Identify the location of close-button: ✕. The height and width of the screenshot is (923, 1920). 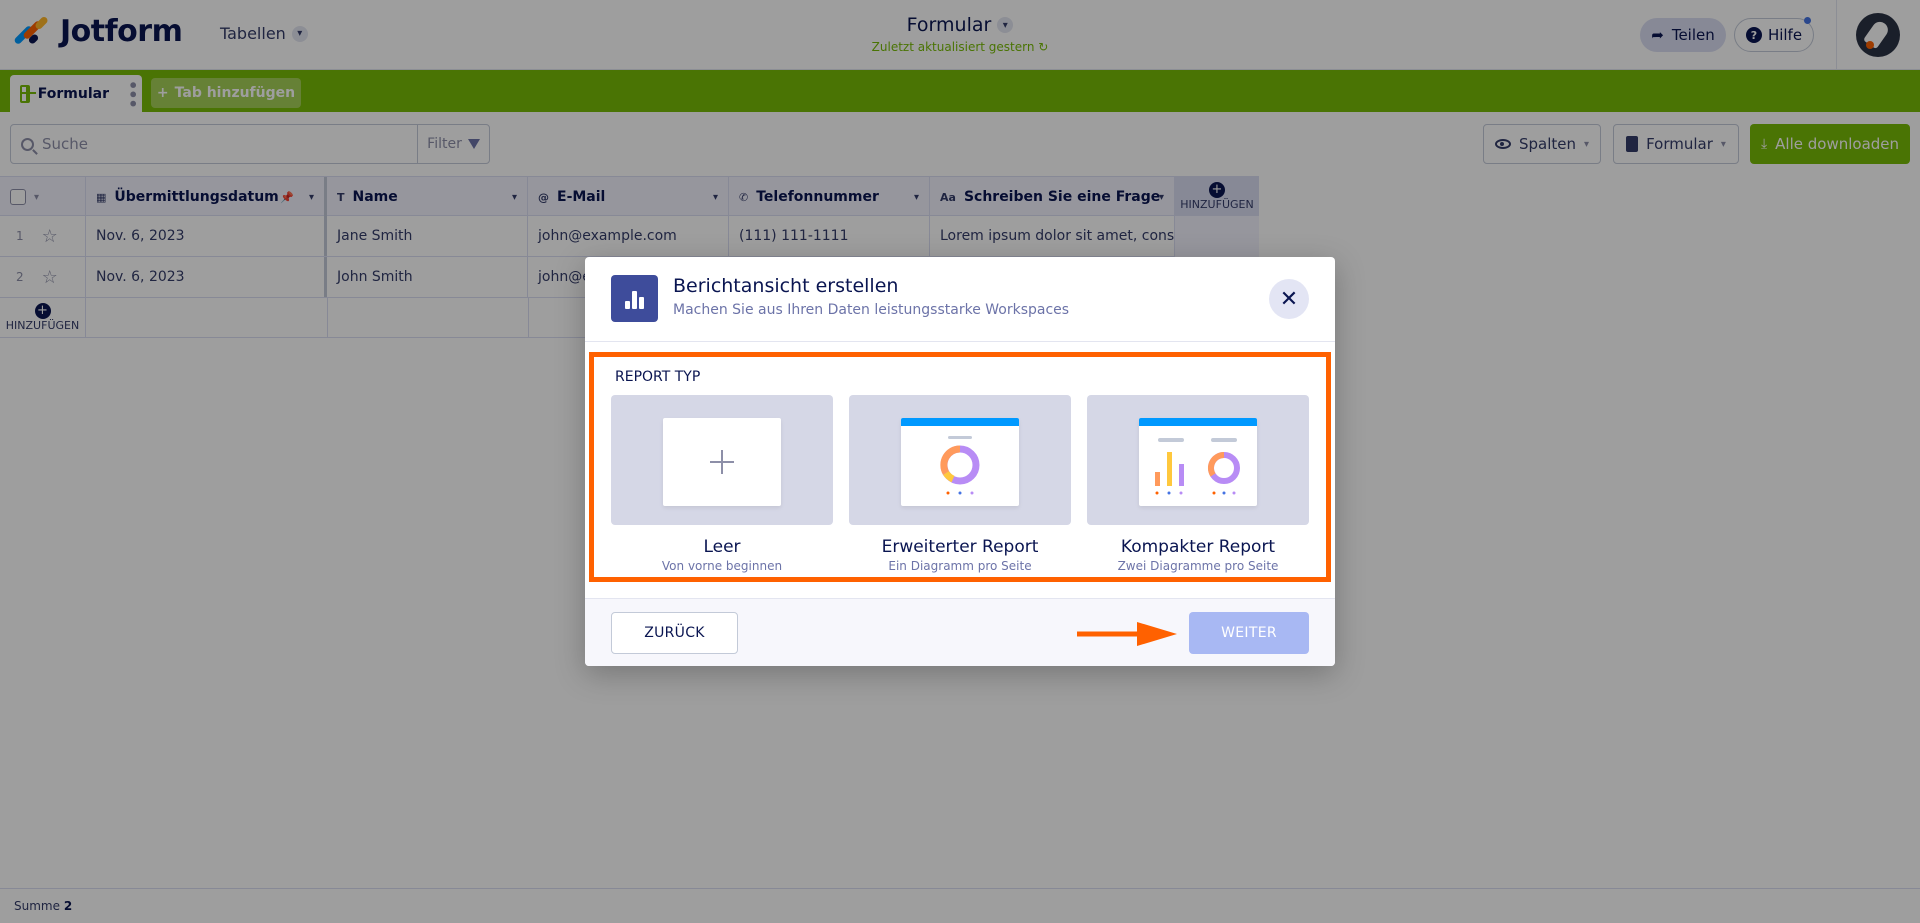
(1289, 299).